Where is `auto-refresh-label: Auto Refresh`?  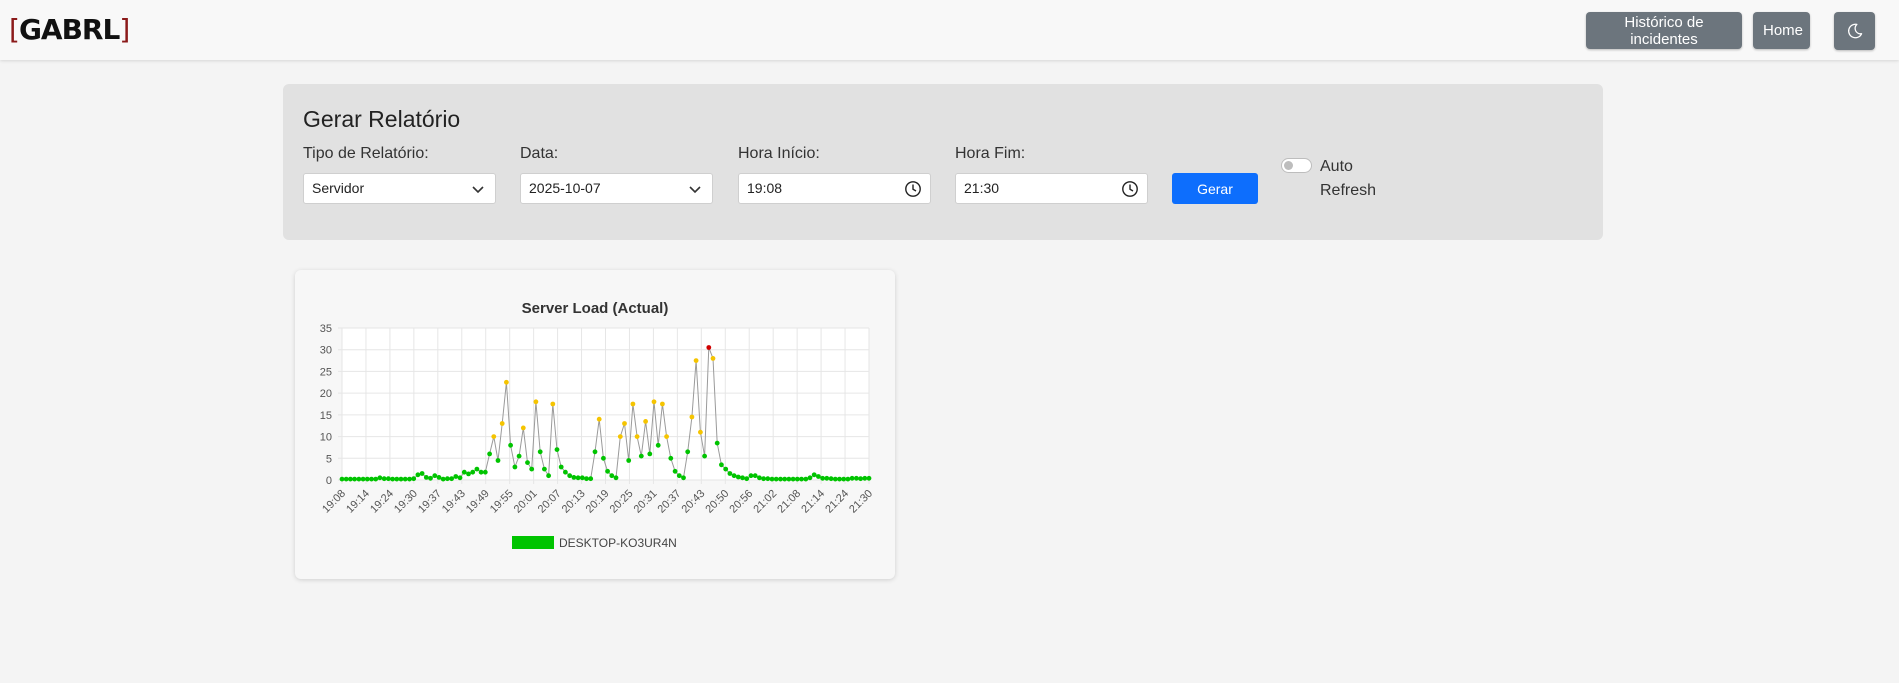 auto-refresh-label: Auto Refresh is located at coordinates (1348, 178).